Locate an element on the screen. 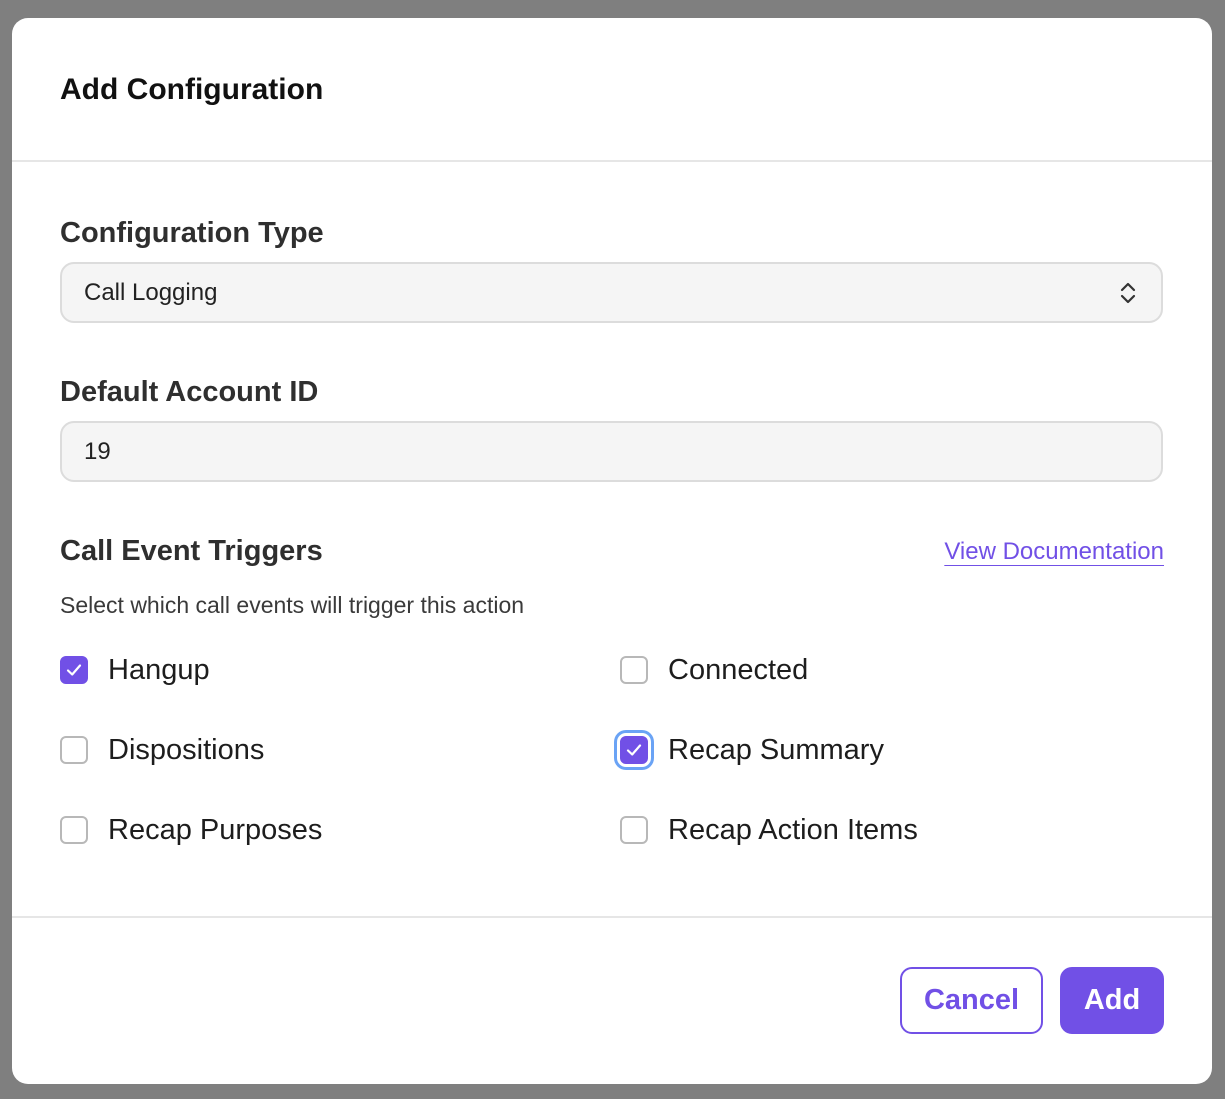  hangup-label: Hangup is located at coordinates (159, 670).